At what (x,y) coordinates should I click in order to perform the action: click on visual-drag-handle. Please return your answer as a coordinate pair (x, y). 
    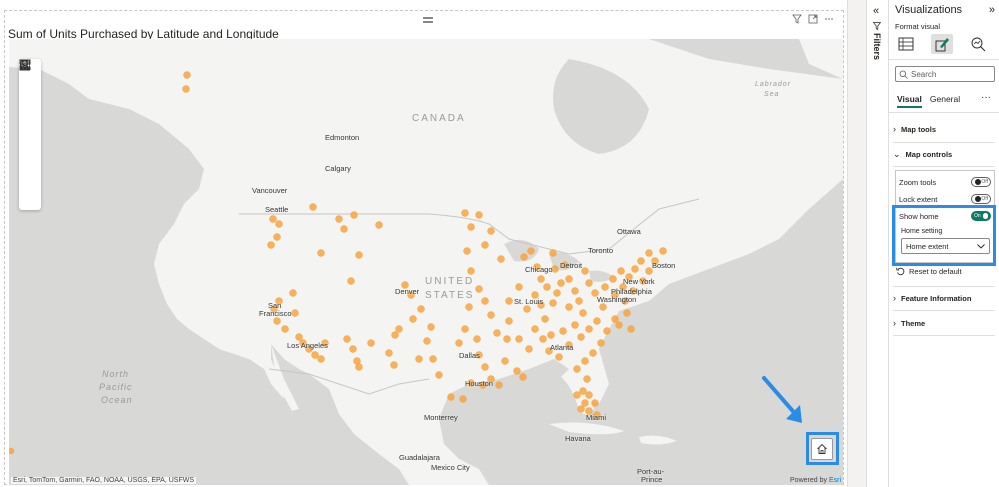
    Looking at the image, I should click on (428, 20).